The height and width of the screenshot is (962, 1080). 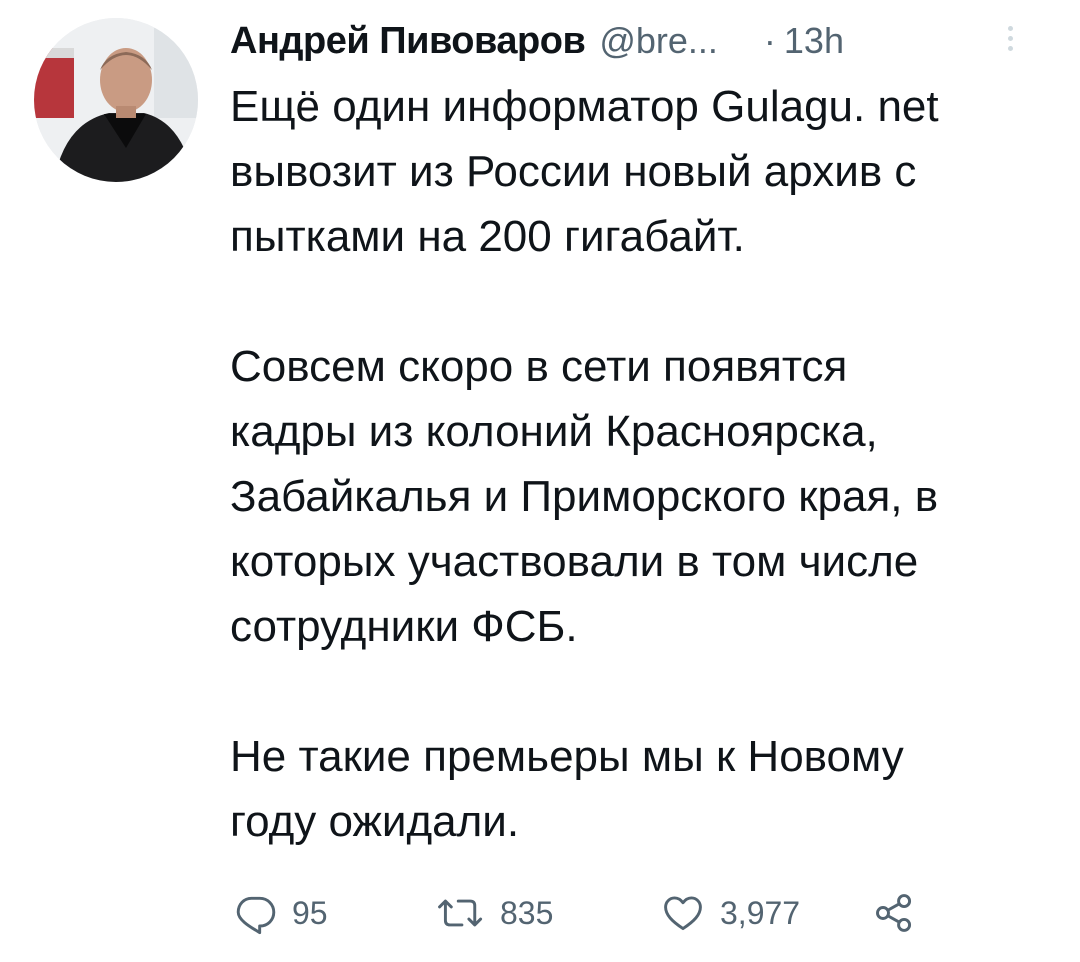 I want to click on tweet-line: Ещё один информатор Gulagu. net, so click(x=584, y=106).